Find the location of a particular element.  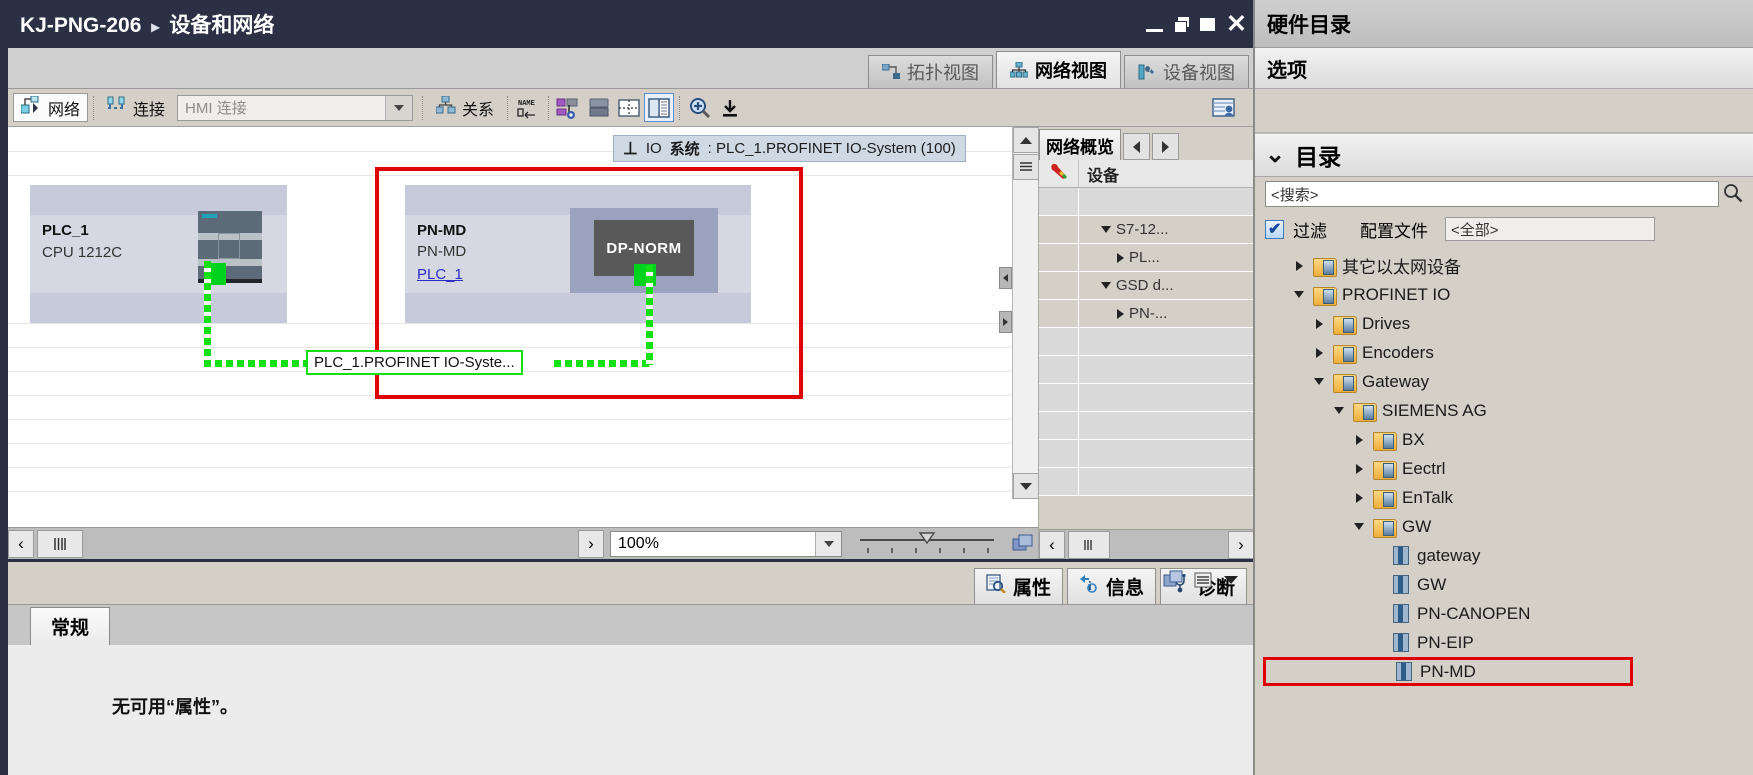

undock-icon is located at coordinates (1174, 581).